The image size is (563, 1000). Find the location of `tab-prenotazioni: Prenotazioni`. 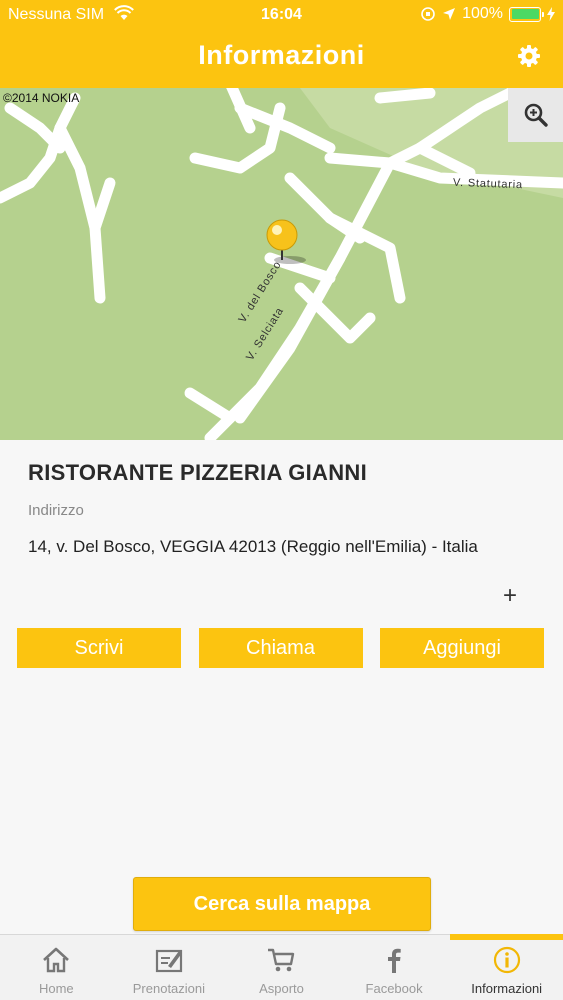

tab-prenotazioni: Prenotazioni is located at coordinates (169, 967).